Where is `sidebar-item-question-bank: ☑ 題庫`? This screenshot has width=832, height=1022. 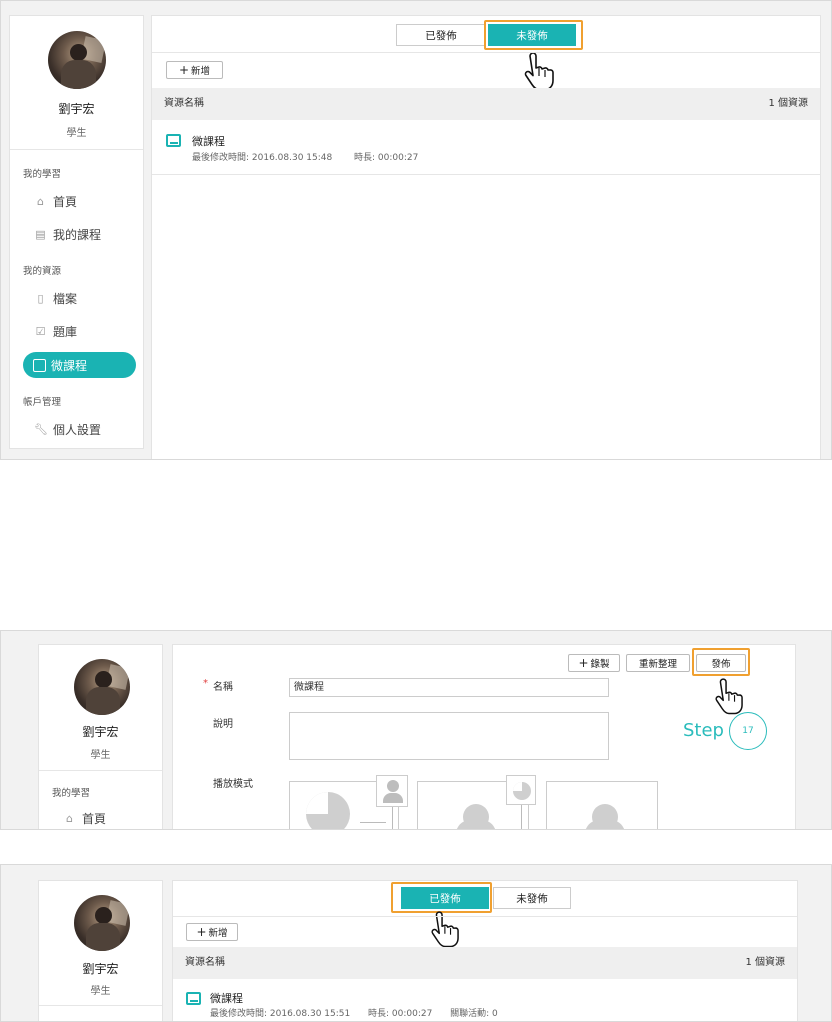
sidebar-item-question-bank: ☑ 題庫 is located at coordinates (55, 331).